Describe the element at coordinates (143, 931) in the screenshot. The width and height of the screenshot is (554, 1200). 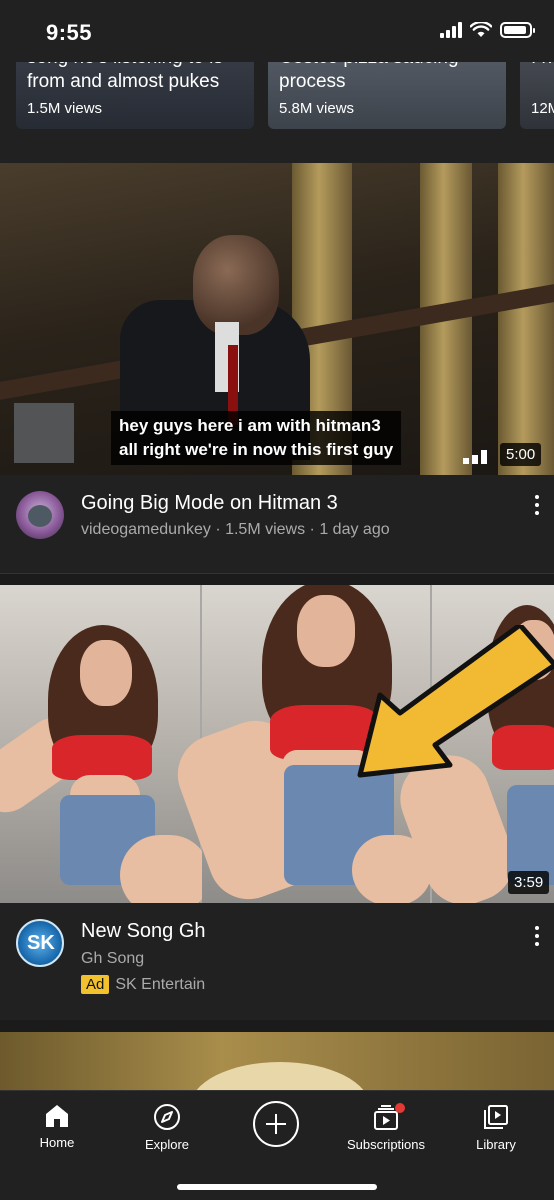
I see `video-title: New Song Gh` at that location.